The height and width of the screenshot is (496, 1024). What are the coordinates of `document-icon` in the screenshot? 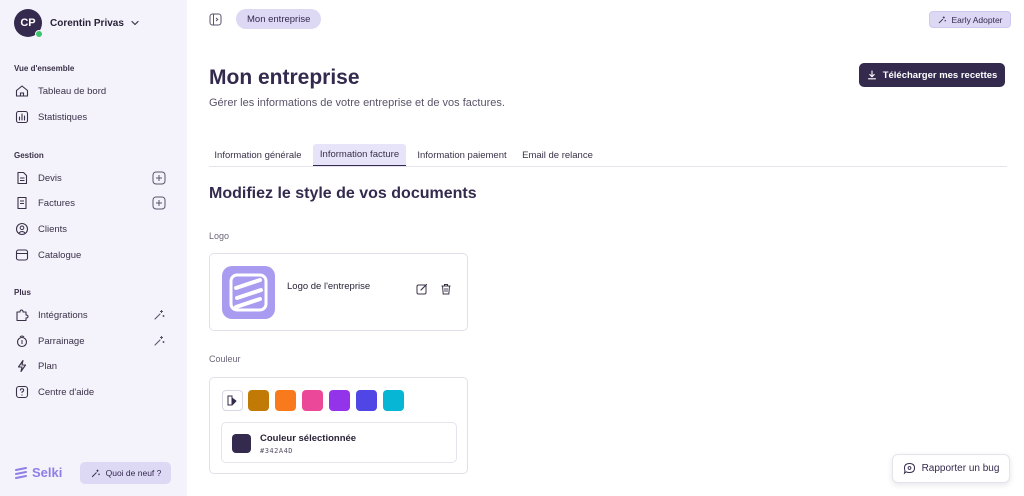 It's located at (22, 178).